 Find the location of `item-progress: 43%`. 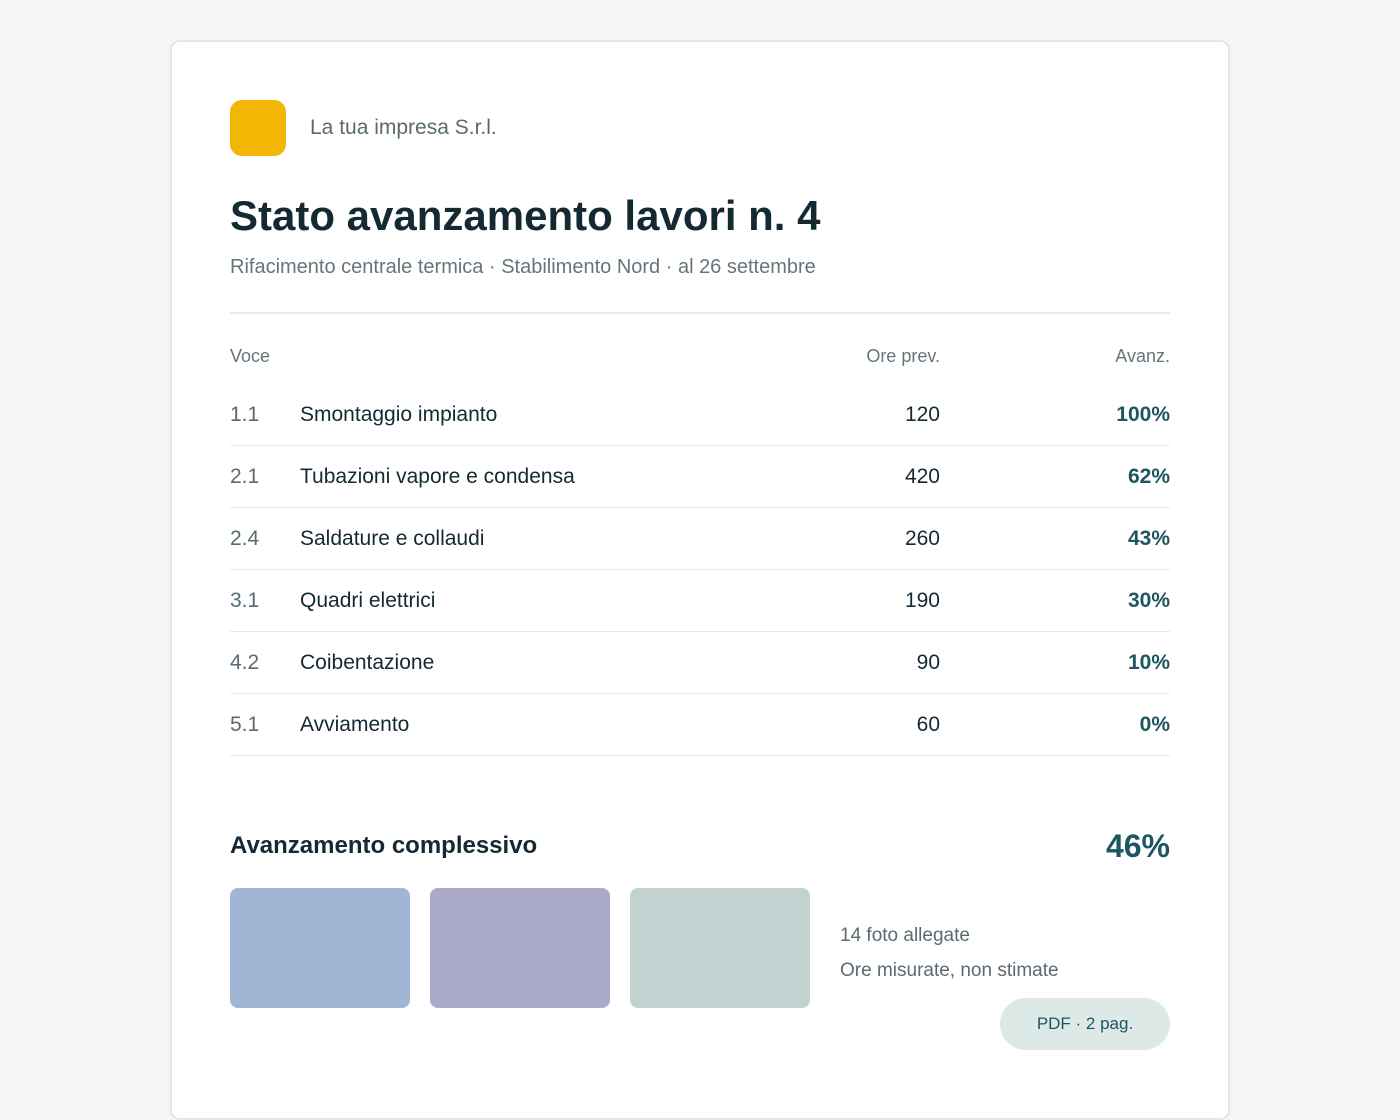

item-progress: 43% is located at coordinates (1148, 538).